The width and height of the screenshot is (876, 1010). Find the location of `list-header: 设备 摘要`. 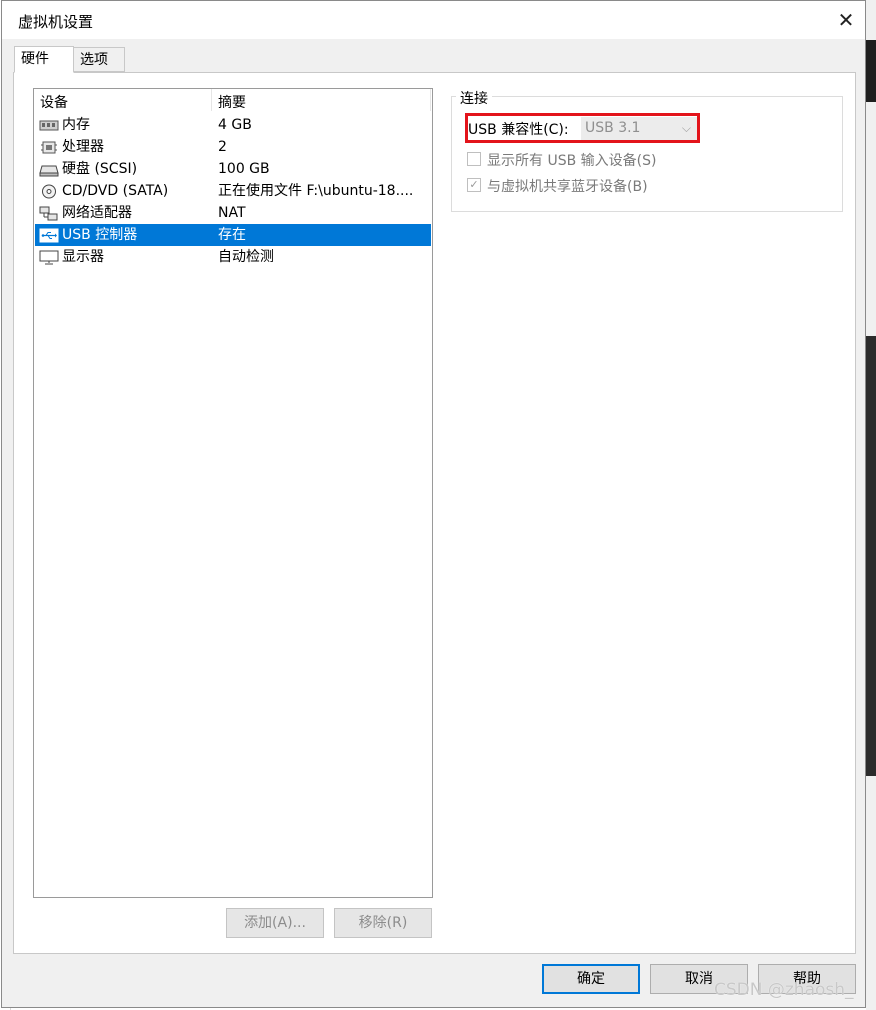

list-header: 设备 摘要 is located at coordinates (233, 100).